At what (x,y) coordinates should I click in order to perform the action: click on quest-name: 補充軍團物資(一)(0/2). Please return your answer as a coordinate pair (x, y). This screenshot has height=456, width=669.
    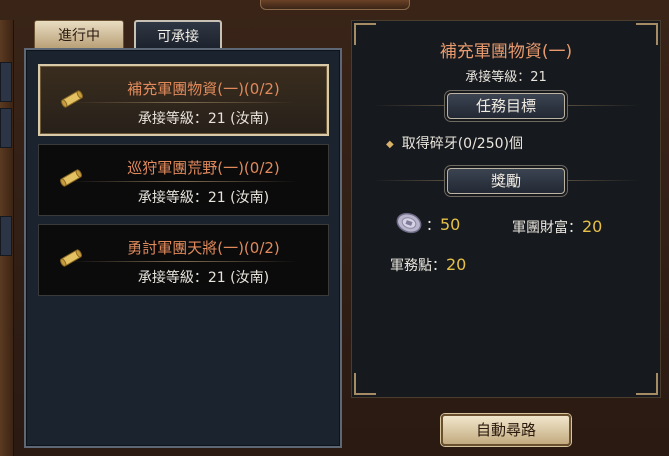
    Looking at the image, I should click on (203, 89).